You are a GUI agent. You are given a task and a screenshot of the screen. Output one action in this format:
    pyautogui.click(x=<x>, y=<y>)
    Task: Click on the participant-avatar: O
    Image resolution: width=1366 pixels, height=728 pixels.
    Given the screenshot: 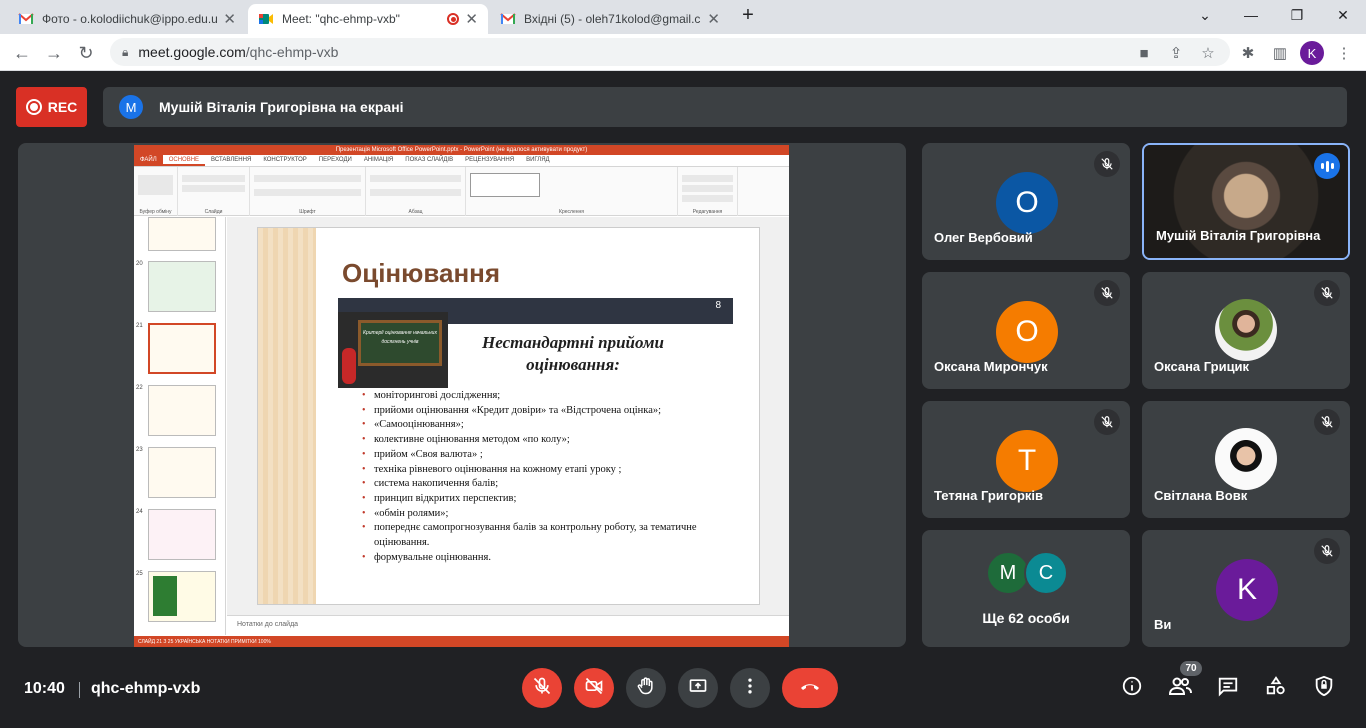 What is the action you would take?
    pyautogui.click(x=1027, y=332)
    